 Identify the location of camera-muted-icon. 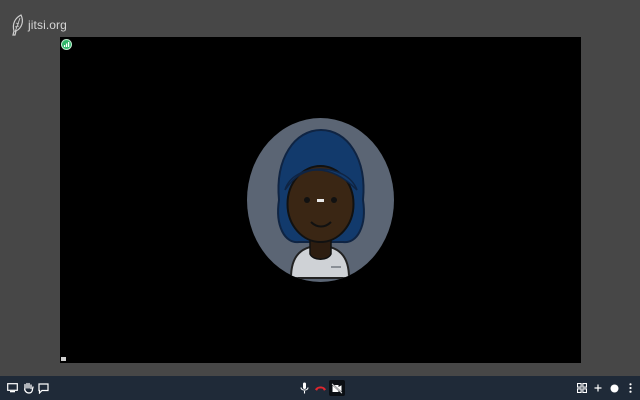
(337, 388).